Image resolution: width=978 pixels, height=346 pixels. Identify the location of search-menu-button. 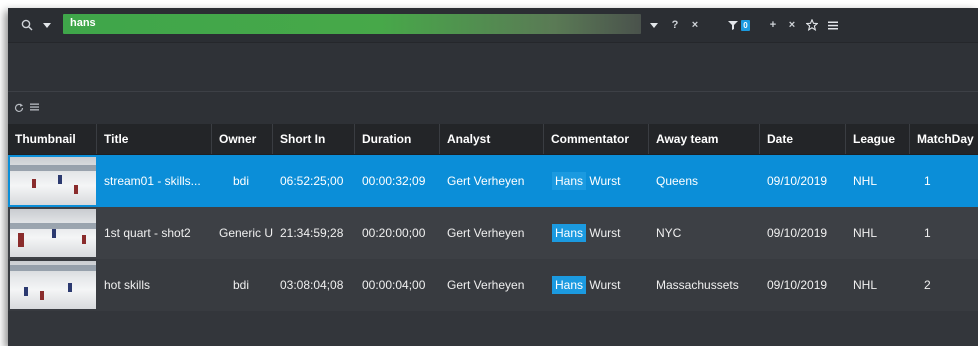
(833, 25).